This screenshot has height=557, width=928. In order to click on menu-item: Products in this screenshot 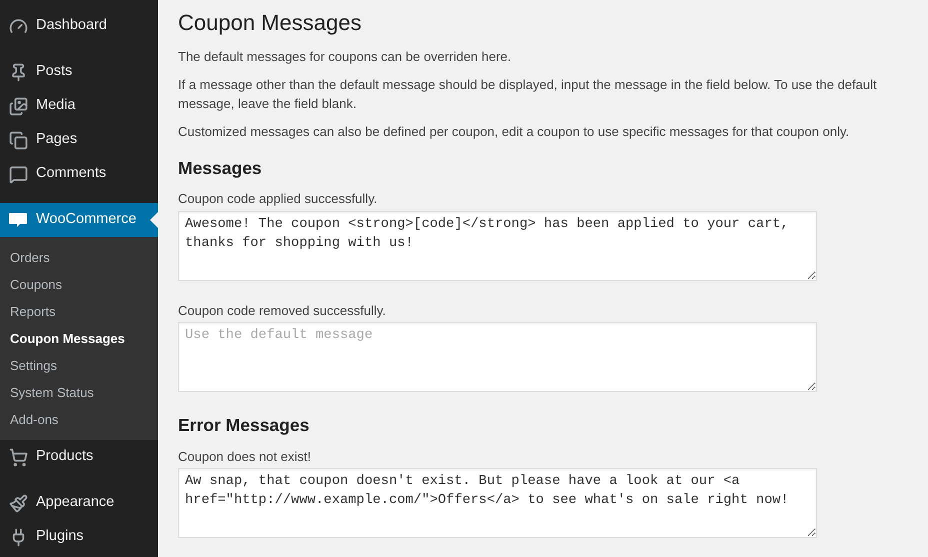, I will do `click(79, 457)`.